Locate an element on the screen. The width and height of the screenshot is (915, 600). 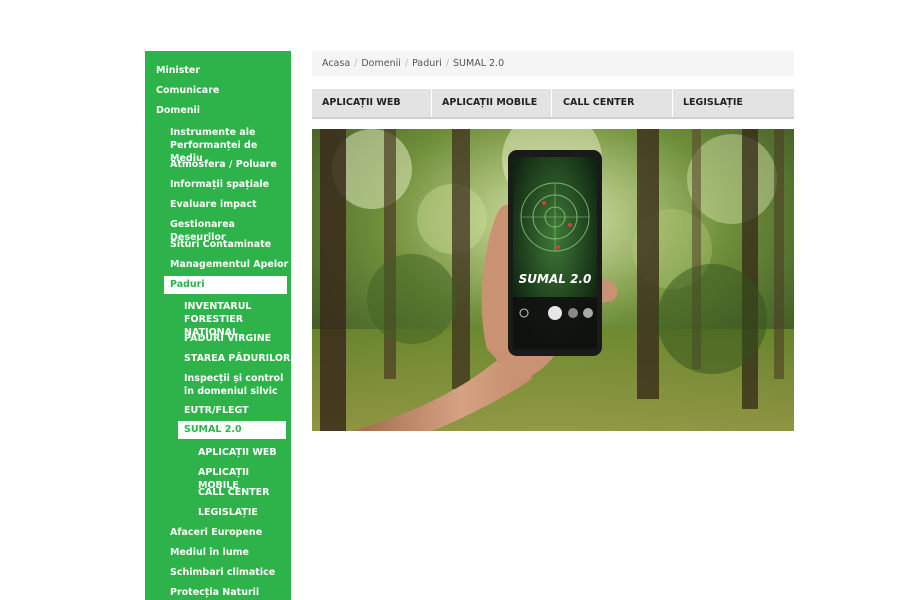
tab-aplicatii-mobile: APLICAȚII MOBILE is located at coordinates (492, 103).